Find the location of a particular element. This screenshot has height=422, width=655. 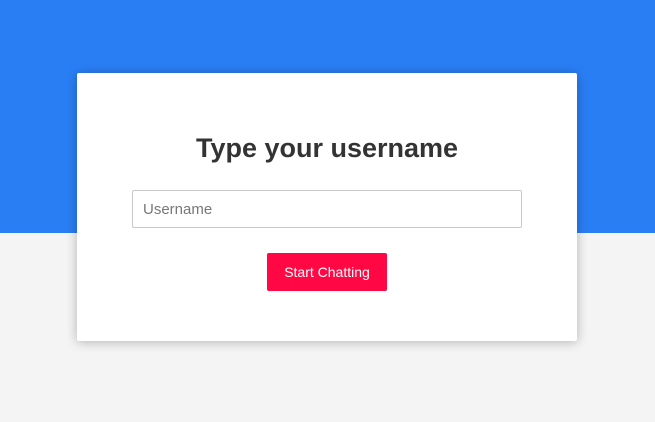

page-title: Type your username is located at coordinates (327, 148).